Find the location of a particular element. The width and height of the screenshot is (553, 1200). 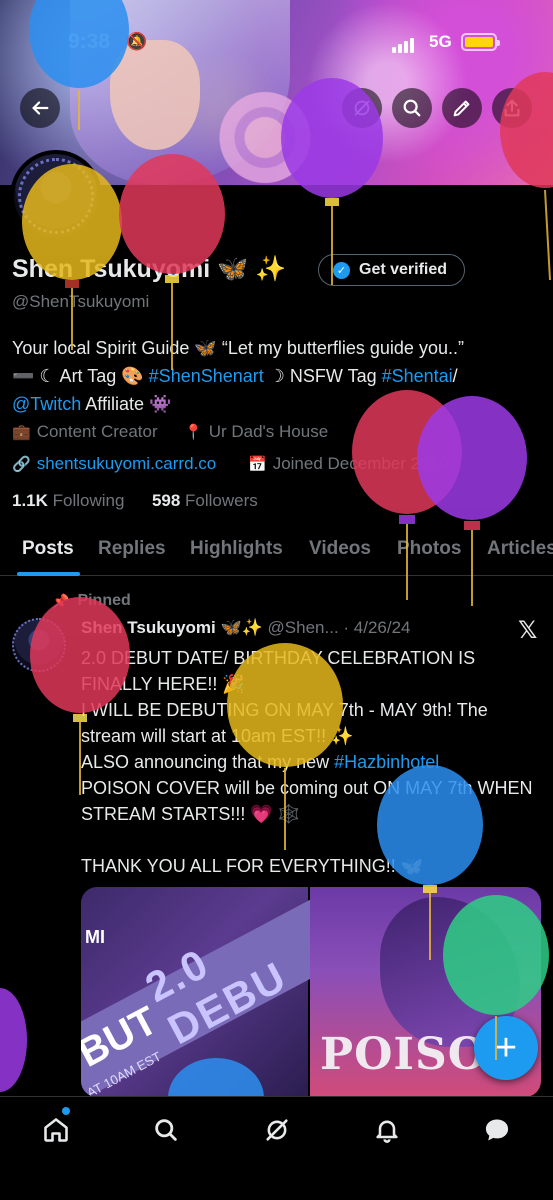

search-button is located at coordinates (412, 108).